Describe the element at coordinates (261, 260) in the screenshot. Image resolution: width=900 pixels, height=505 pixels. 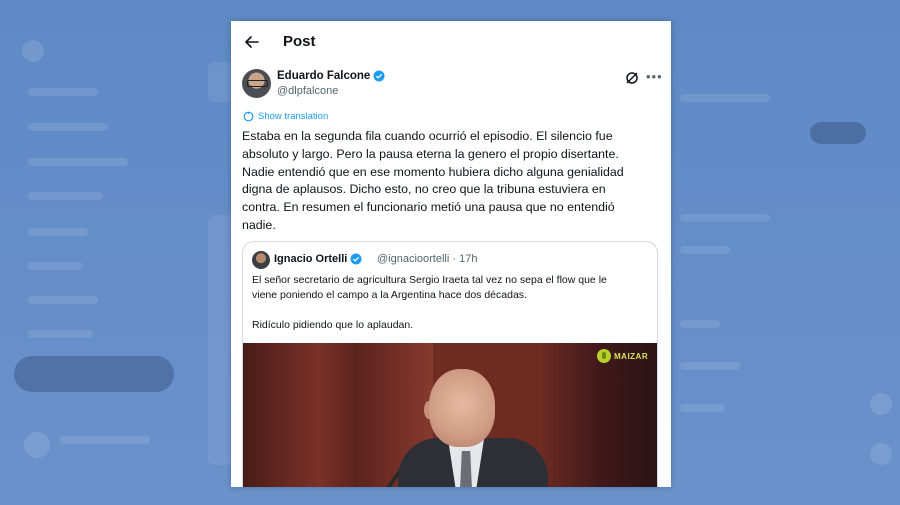
I see `quote-avatar` at that location.